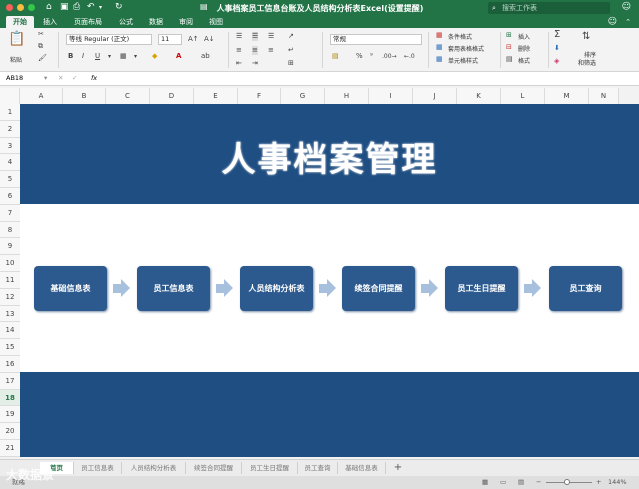 This screenshot has height=489, width=639. Describe the element at coordinates (20, 22) in the screenshot. I see `tab-home: 开始` at that location.